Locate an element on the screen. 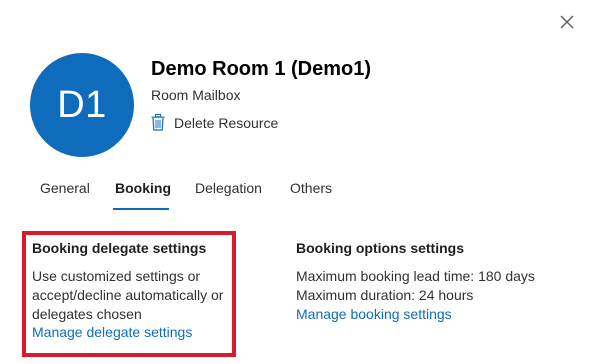 The width and height of the screenshot is (591, 364). avatar-initials: D1 is located at coordinates (82, 104).